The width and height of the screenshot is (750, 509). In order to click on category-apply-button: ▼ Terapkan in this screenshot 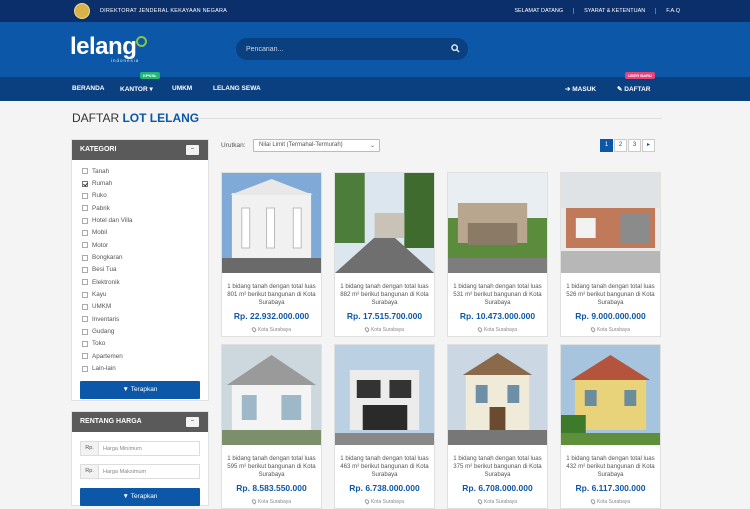, I will do `click(140, 389)`.